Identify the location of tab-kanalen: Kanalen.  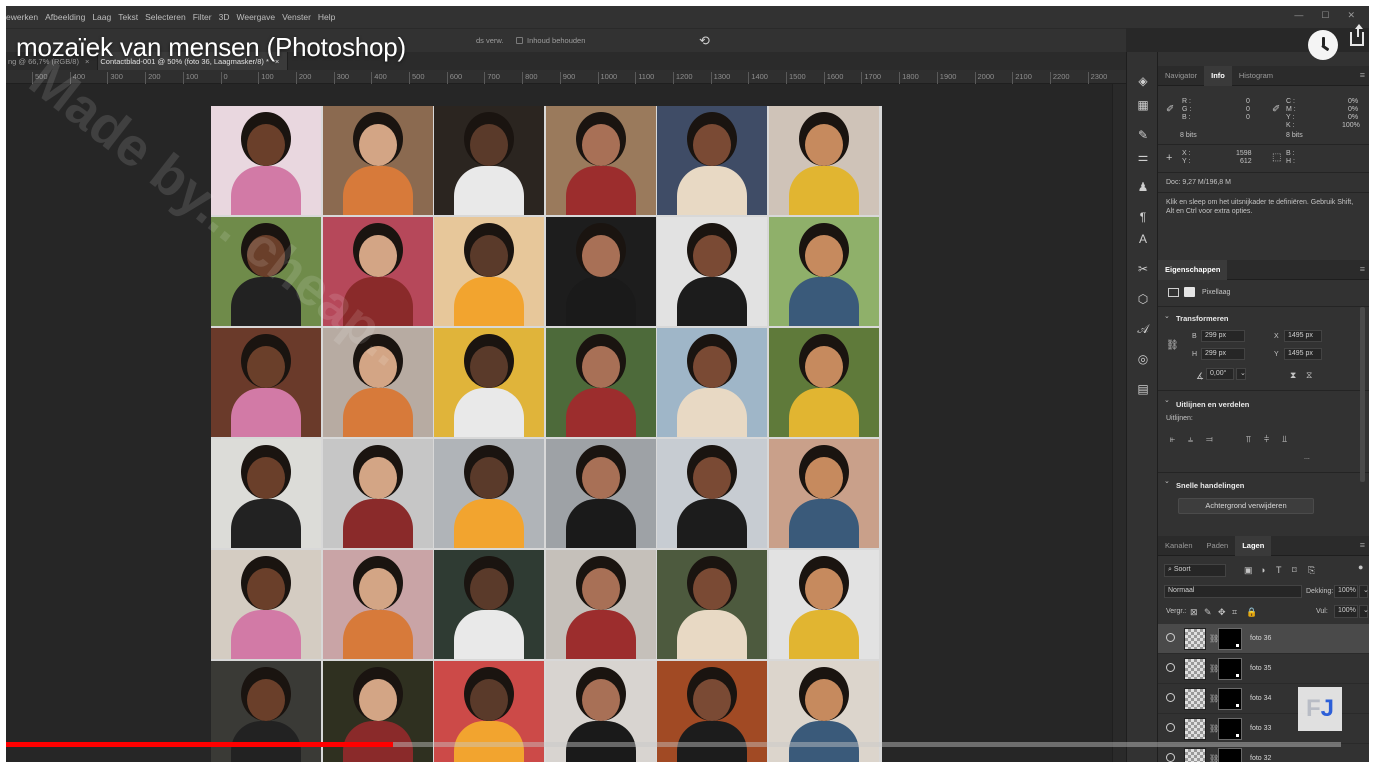
(1179, 546).